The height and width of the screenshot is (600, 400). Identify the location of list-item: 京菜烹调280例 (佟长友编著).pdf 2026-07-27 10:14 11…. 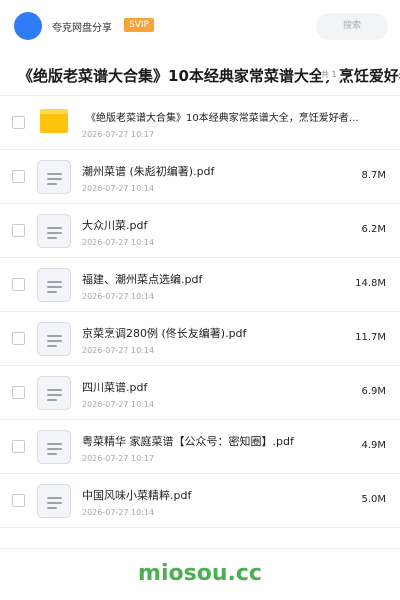
(200, 339).